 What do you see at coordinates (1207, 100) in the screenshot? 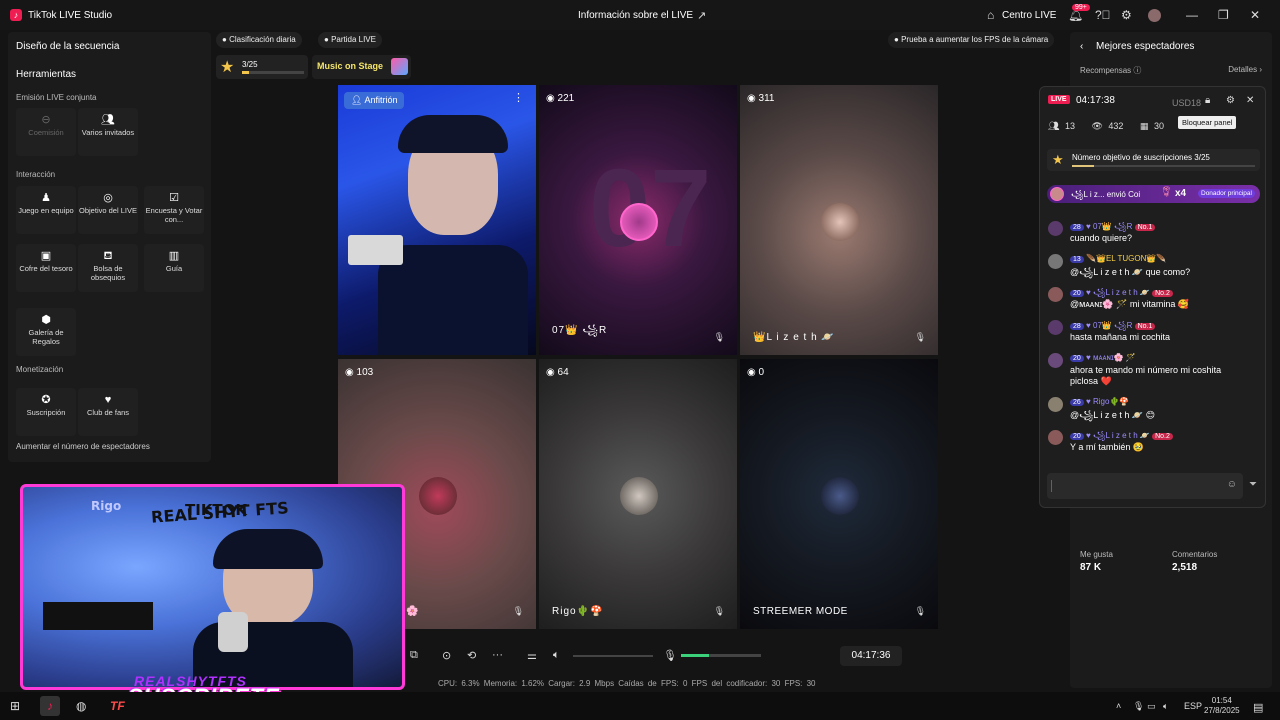
I see `lock-icon: 🔒︎` at bounding box center [1207, 100].